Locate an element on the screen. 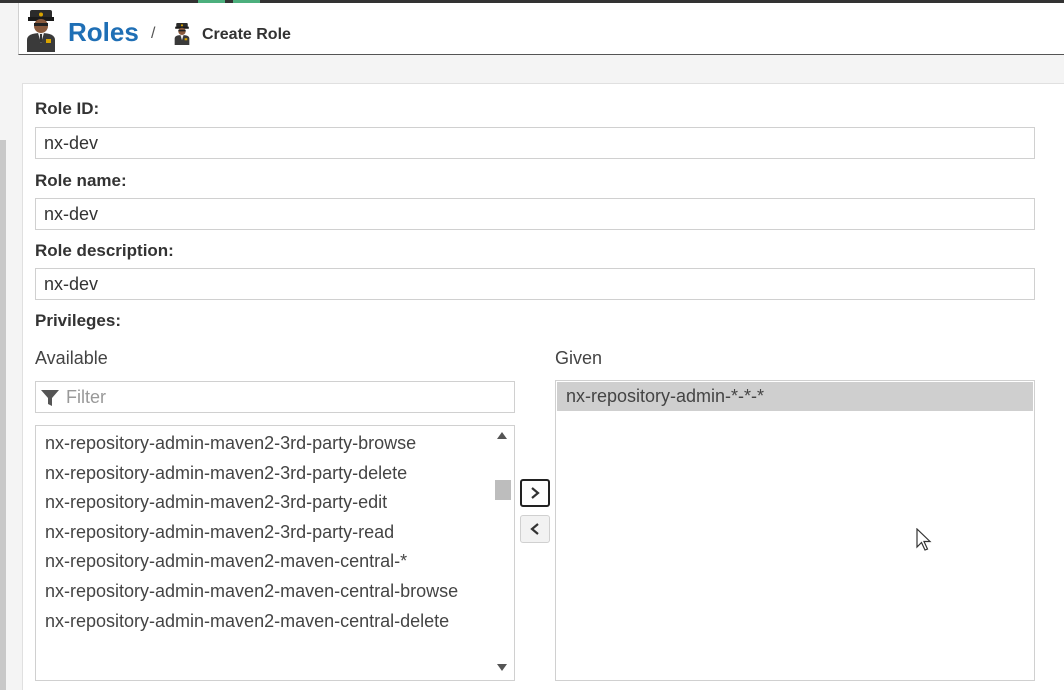  role-name-input is located at coordinates (535, 214).